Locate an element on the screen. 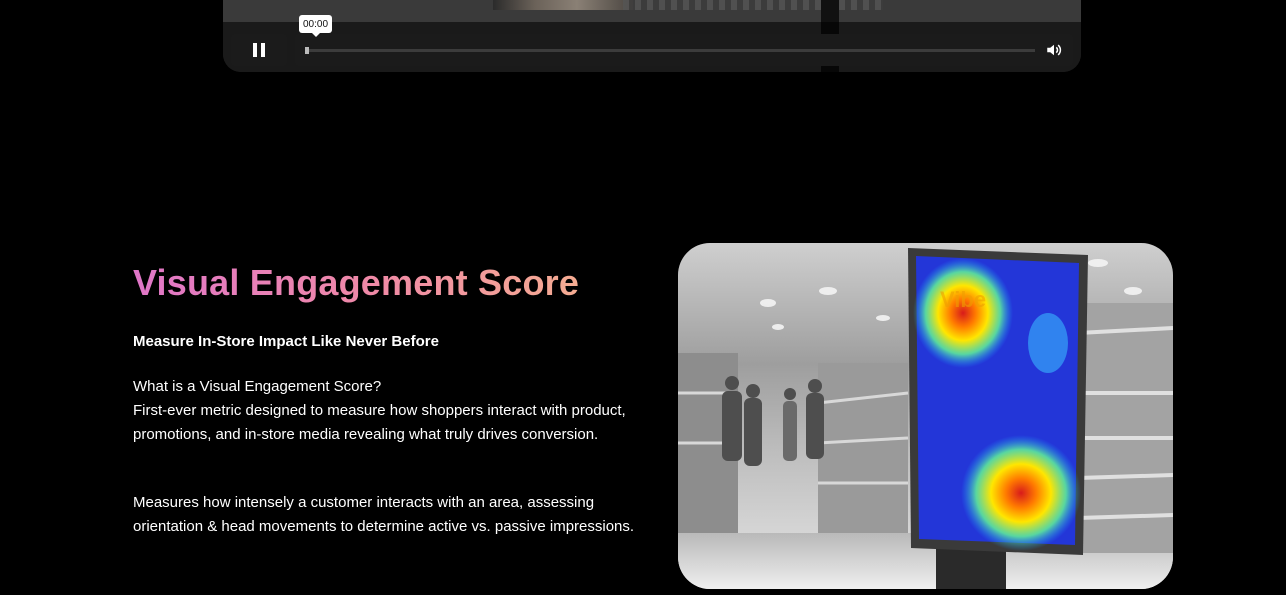 The width and height of the screenshot is (1286, 595). video-controls: 00:00 is located at coordinates (652, 40).